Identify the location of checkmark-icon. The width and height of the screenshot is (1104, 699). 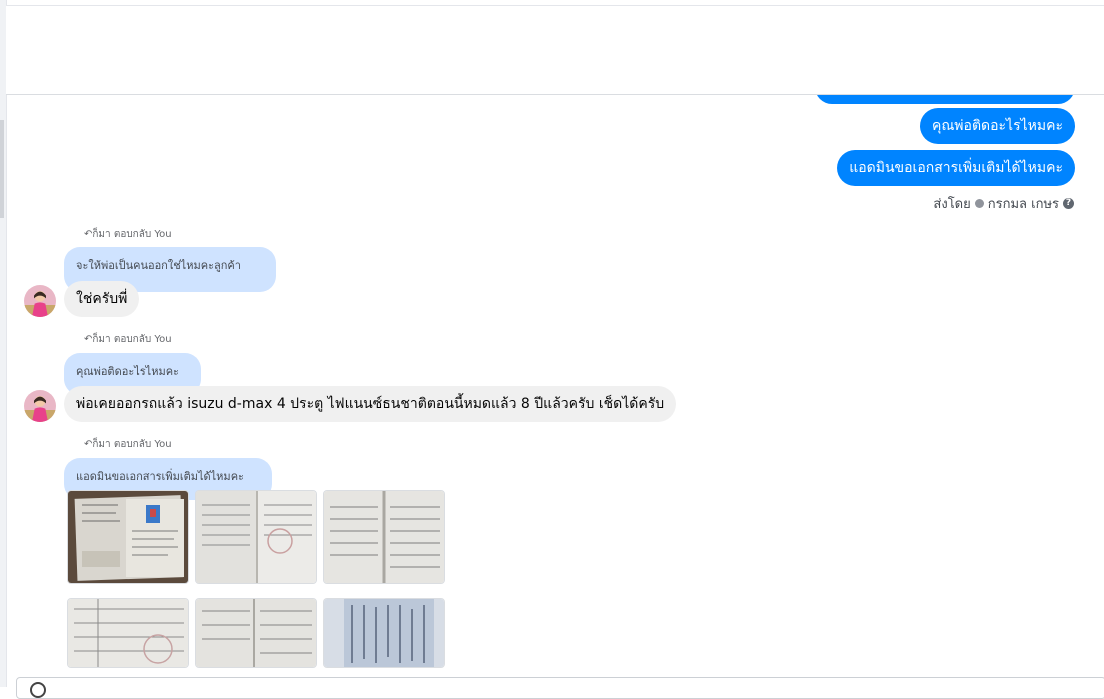
(1059, 49).